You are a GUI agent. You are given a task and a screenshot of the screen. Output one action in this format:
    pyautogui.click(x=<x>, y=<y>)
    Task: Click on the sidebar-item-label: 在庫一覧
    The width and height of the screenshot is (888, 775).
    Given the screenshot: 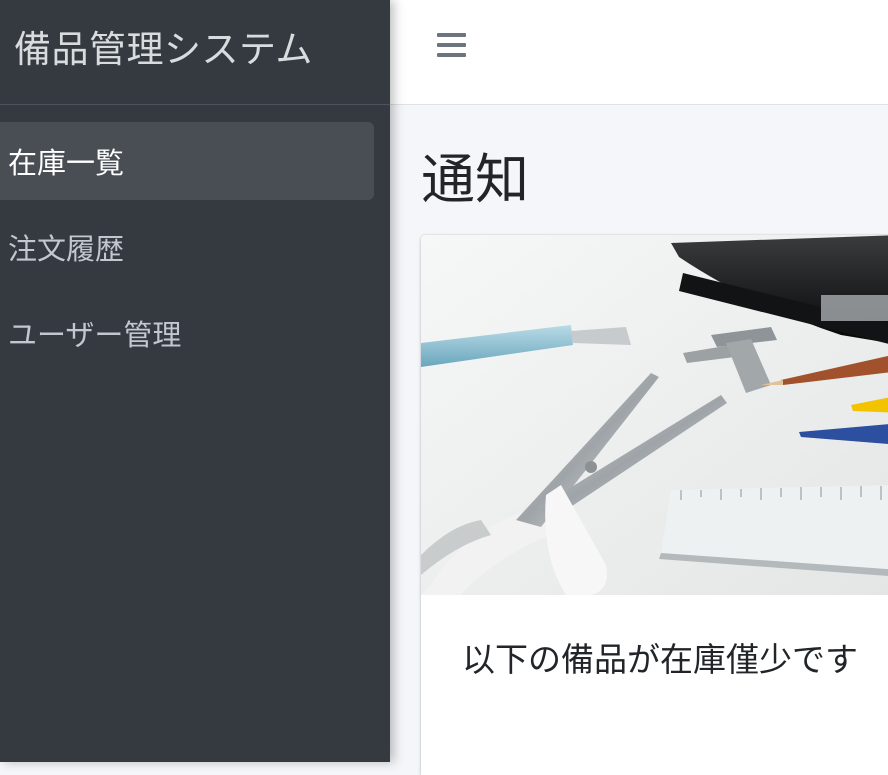 What is the action you would take?
    pyautogui.click(x=66, y=163)
    